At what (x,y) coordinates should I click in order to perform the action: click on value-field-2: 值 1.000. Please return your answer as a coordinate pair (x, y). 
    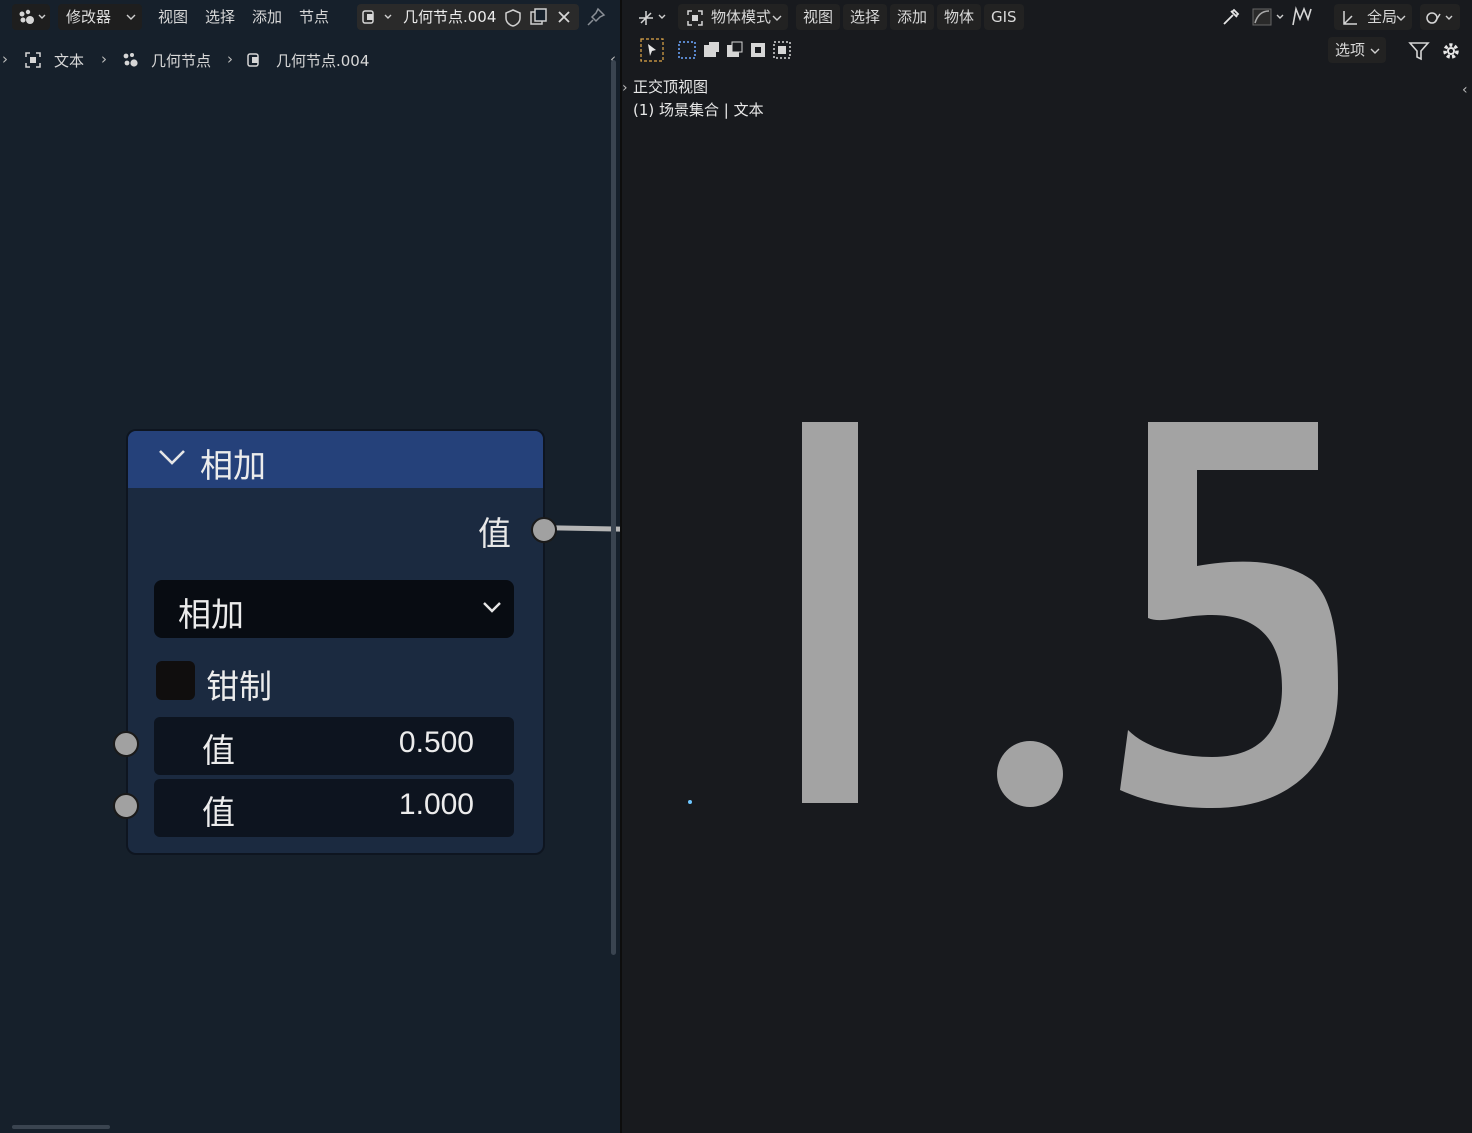
    Looking at the image, I should click on (334, 808).